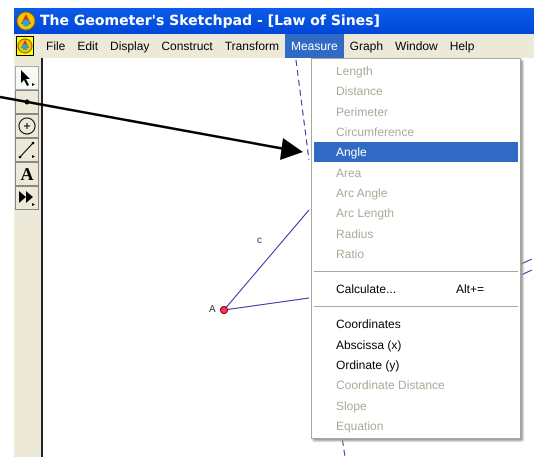 This screenshot has height=457, width=534. Describe the element at coordinates (462, 46) in the screenshot. I see `menu-bar-item: Help` at that location.